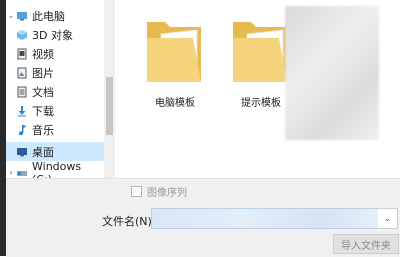  I want to click on sidebar-item-3d-objects: 3D 对象, so click(55, 34).